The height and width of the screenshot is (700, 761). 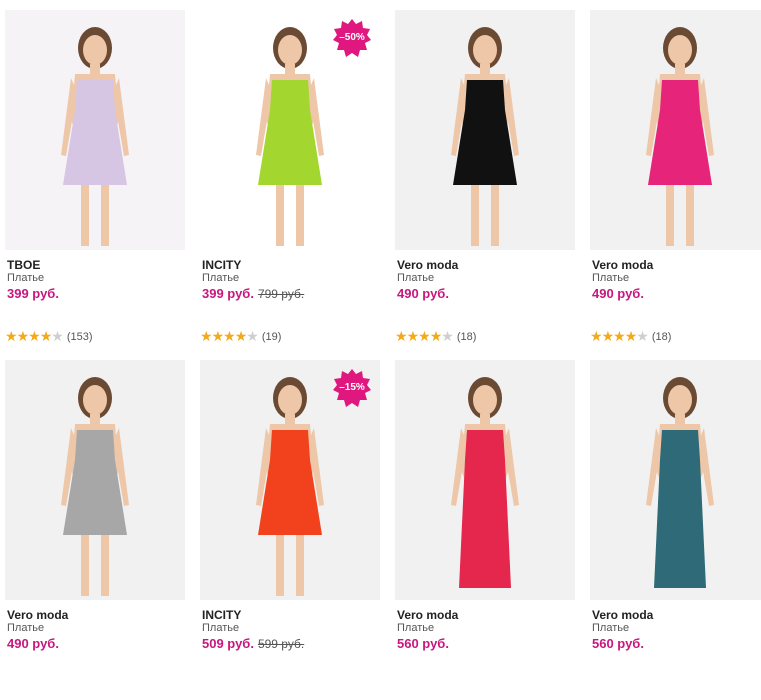 I want to click on rating: ★★★★★ (19), so click(x=241, y=335).